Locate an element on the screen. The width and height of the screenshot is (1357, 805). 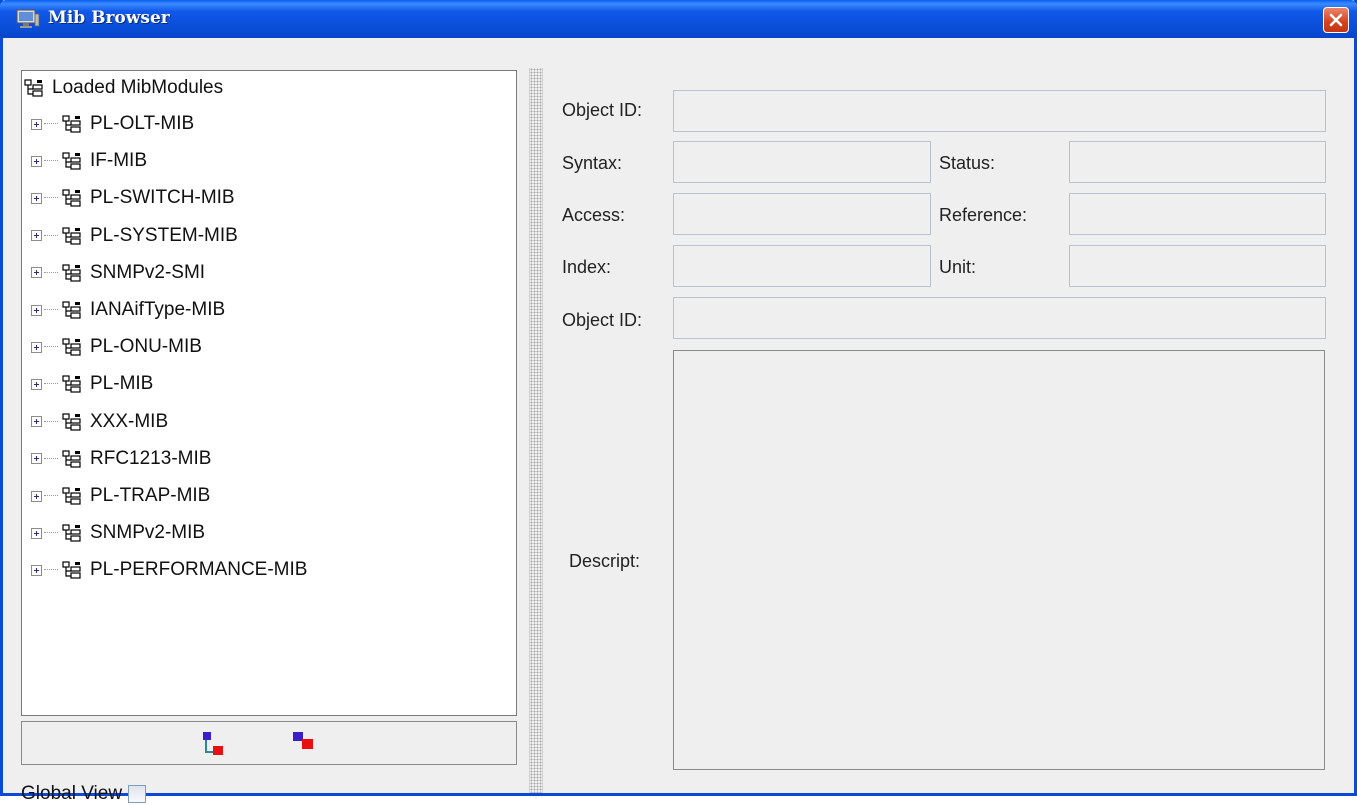
monitor-icon is located at coordinates (28, 18).